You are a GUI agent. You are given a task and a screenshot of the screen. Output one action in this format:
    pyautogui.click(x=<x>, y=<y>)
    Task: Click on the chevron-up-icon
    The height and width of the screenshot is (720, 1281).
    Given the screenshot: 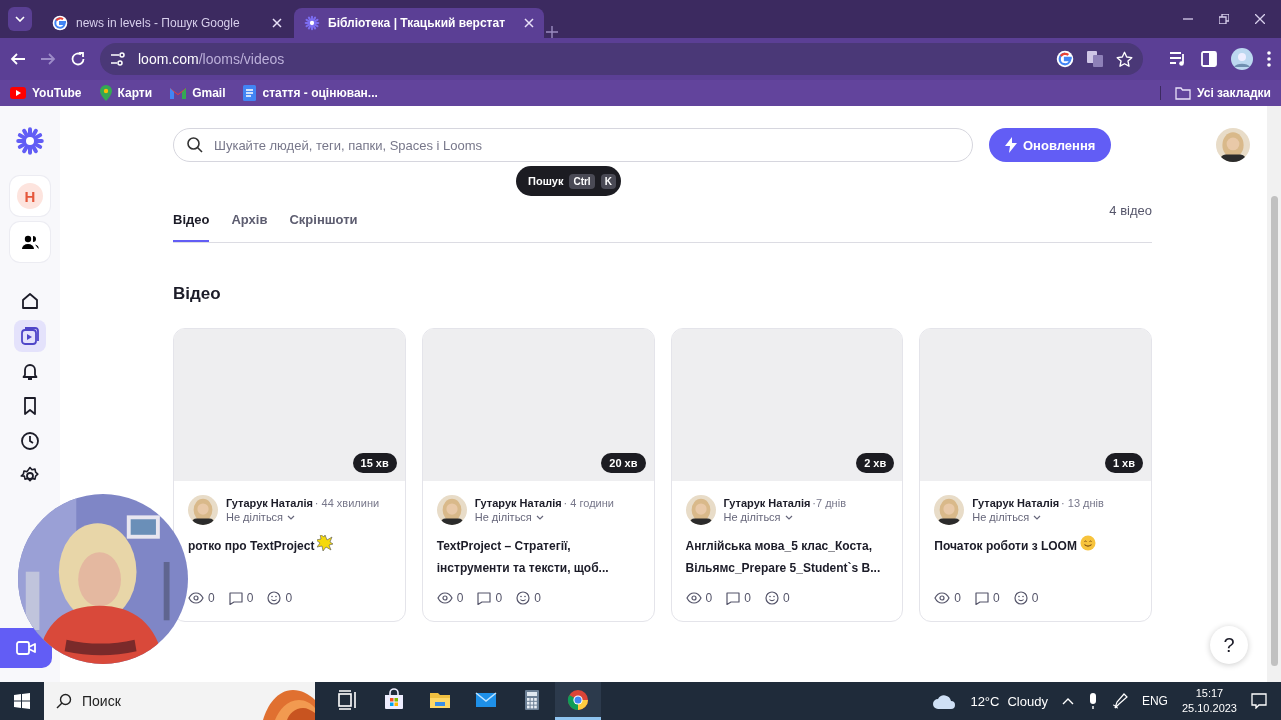 What is the action you would take?
    pyautogui.click(x=1067, y=701)
    